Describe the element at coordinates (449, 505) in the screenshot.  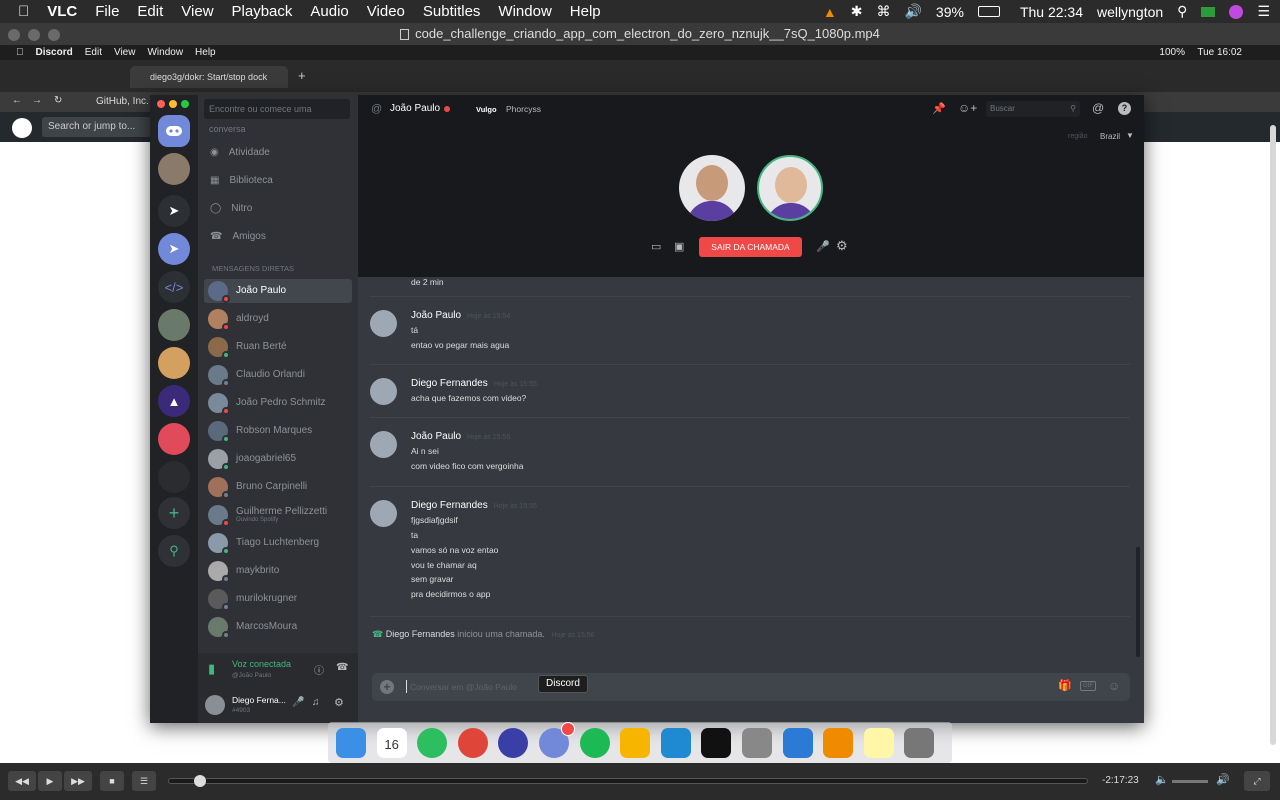
I see `message-author: Diego Fernandes` at that location.